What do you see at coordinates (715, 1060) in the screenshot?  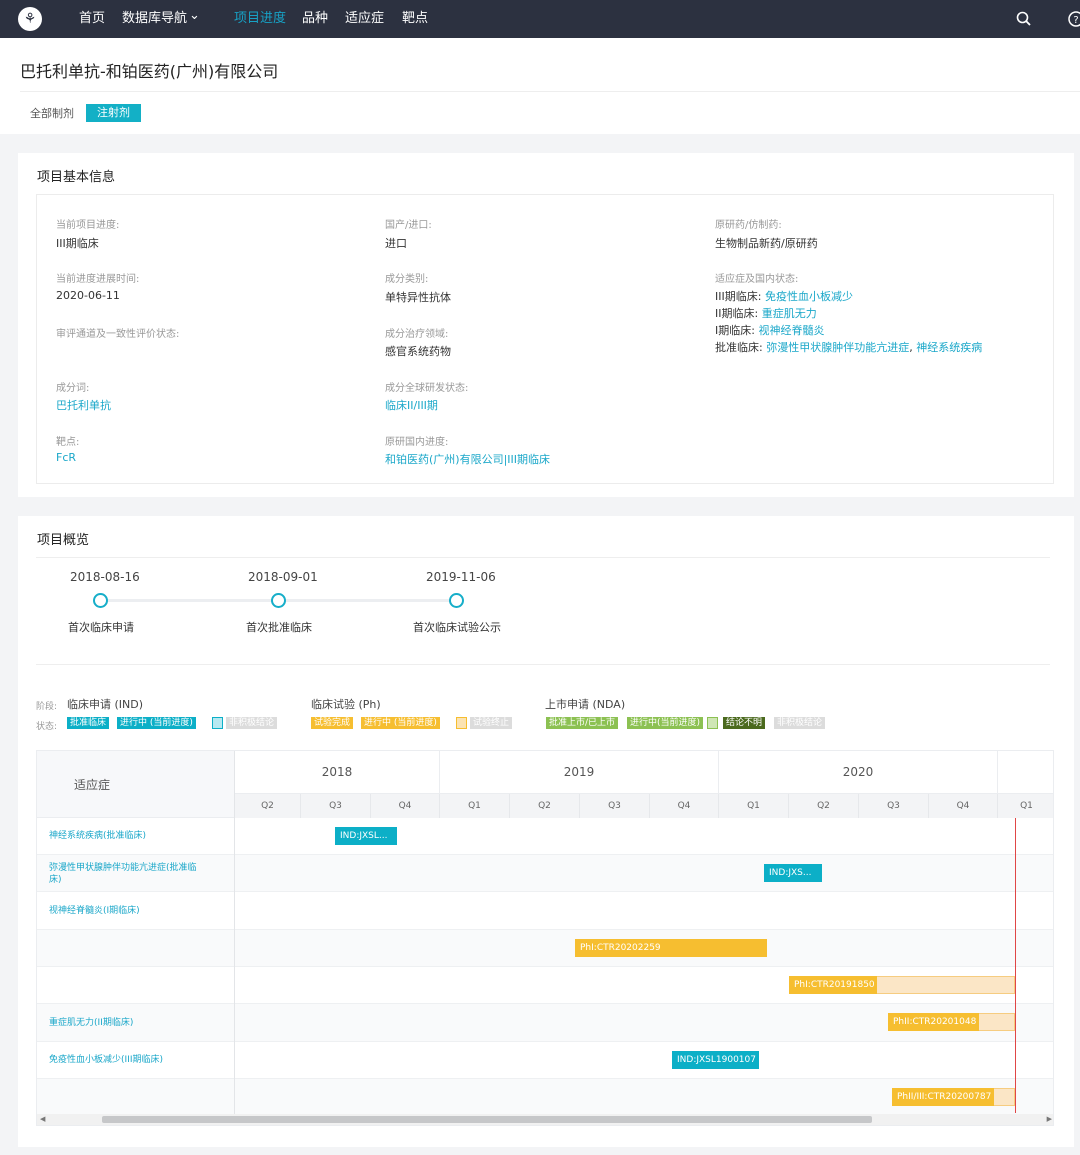 I see `gantt-bar: IND:JXSL1900107` at bounding box center [715, 1060].